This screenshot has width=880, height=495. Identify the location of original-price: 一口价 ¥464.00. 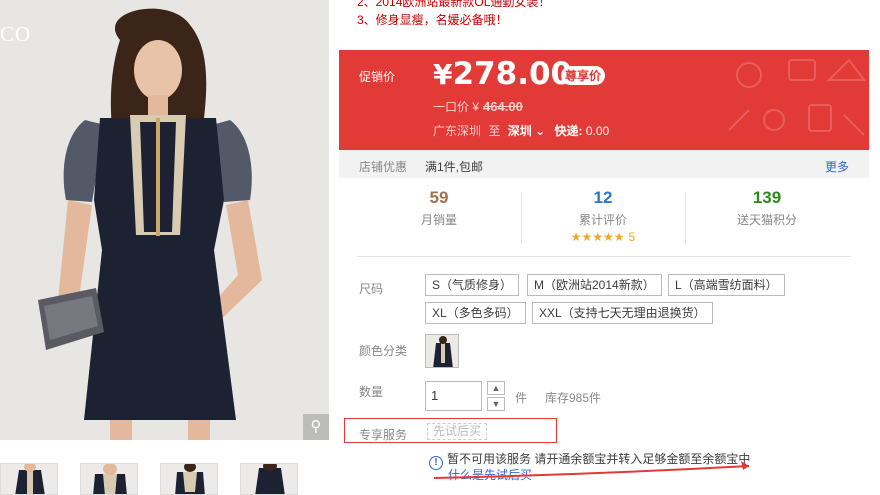
(478, 106).